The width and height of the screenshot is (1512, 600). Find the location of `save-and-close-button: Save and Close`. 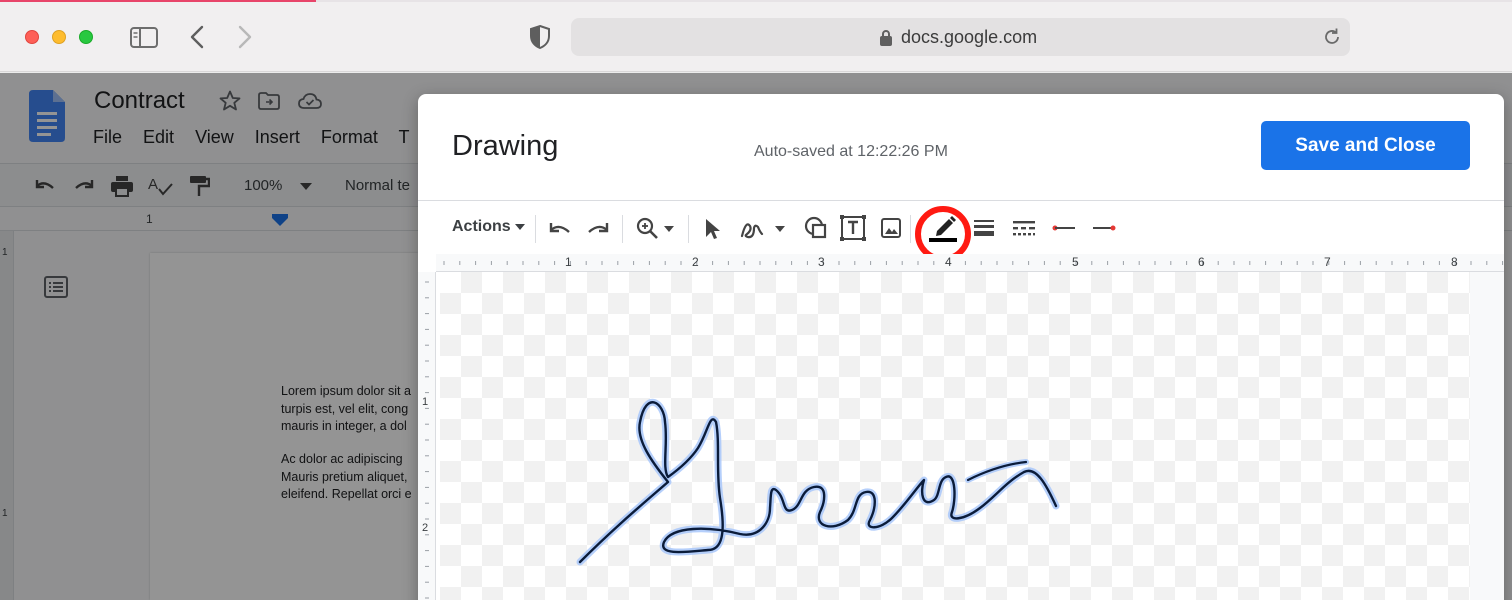

save-and-close-button: Save and Close is located at coordinates (1365, 145).